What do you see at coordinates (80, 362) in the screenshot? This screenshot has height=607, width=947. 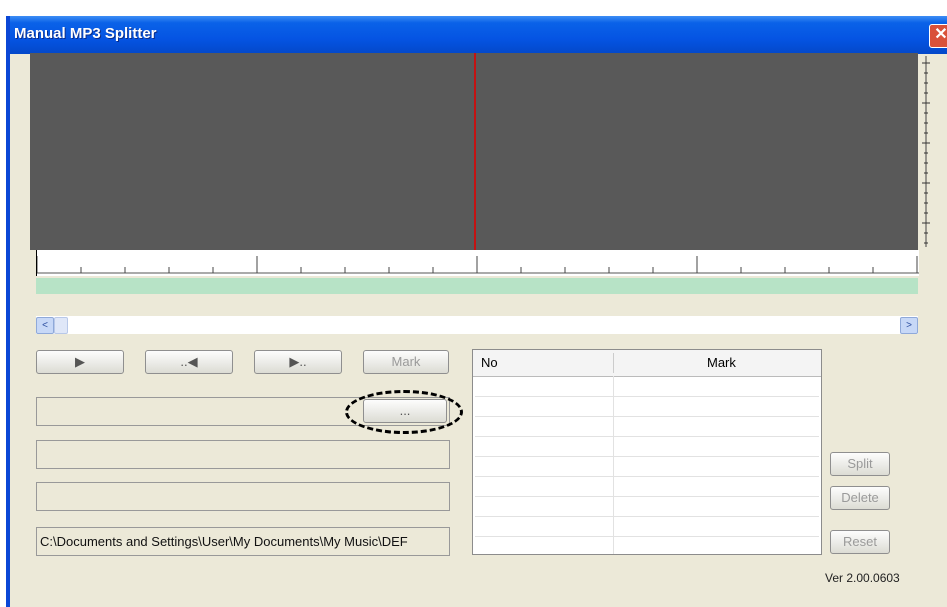 I see `play-button: ▶` at bounding box center [80, 362].